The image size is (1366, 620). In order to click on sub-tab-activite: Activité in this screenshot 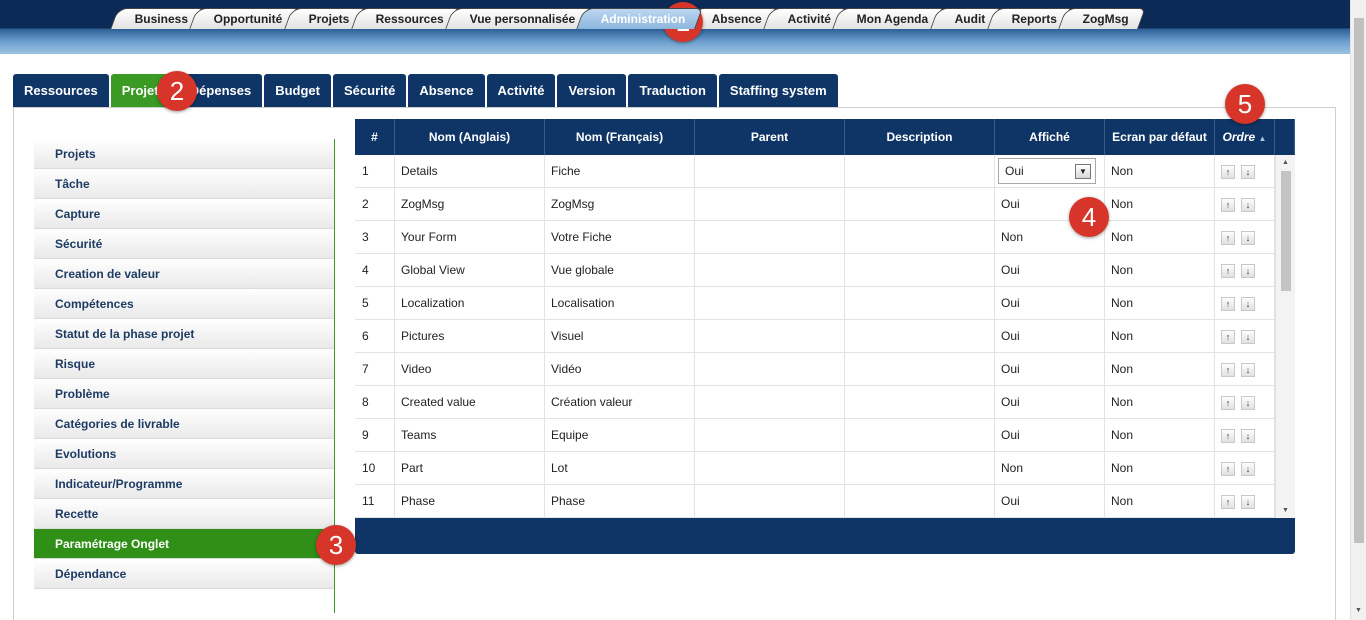, I will do `click(521, 91)`.